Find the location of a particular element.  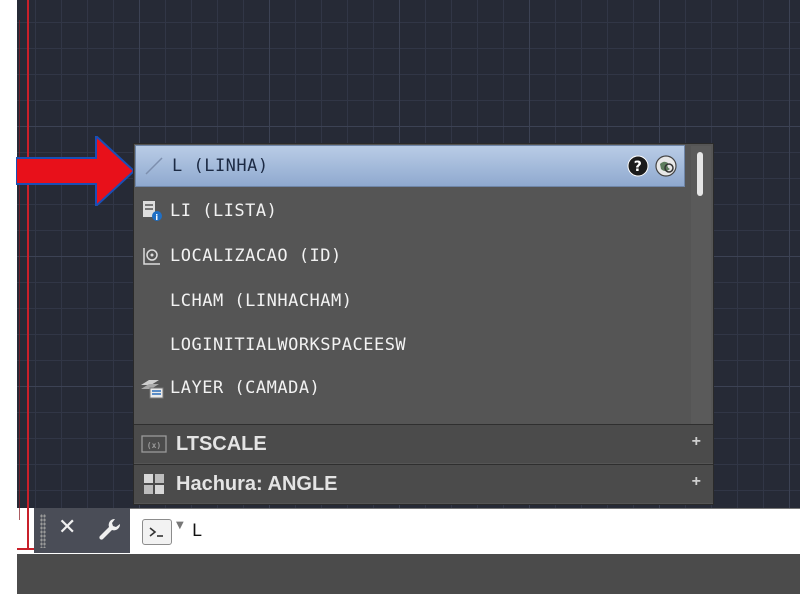

suggestion-scrollbar is located at coordinates (701, 285).